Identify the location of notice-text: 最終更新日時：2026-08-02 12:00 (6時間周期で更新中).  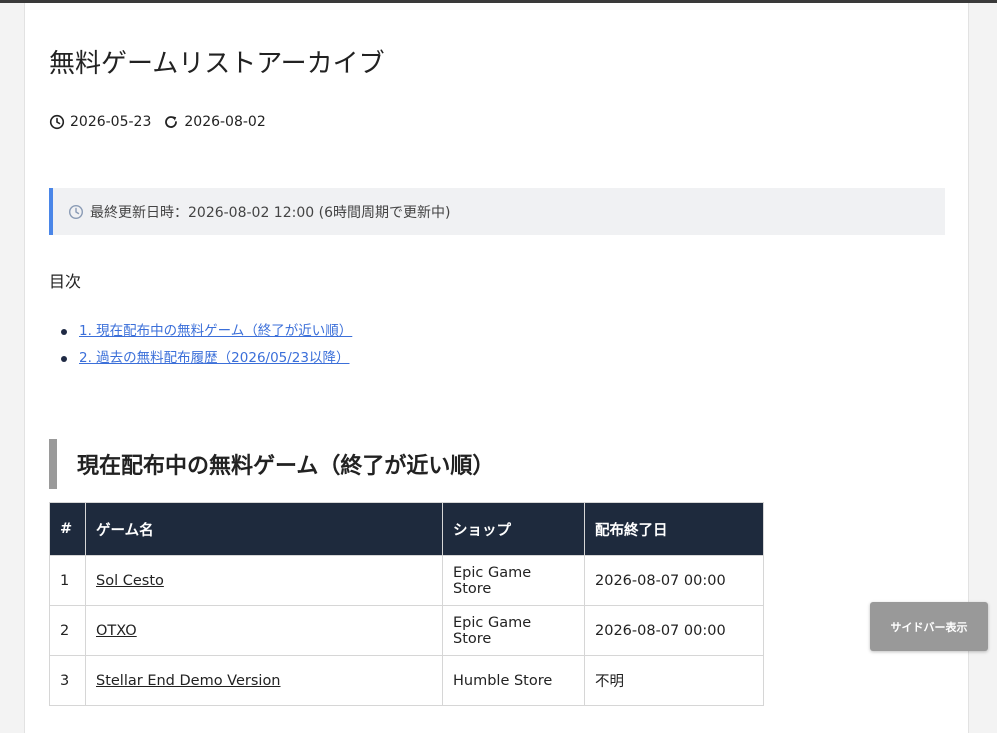
(270, 212).